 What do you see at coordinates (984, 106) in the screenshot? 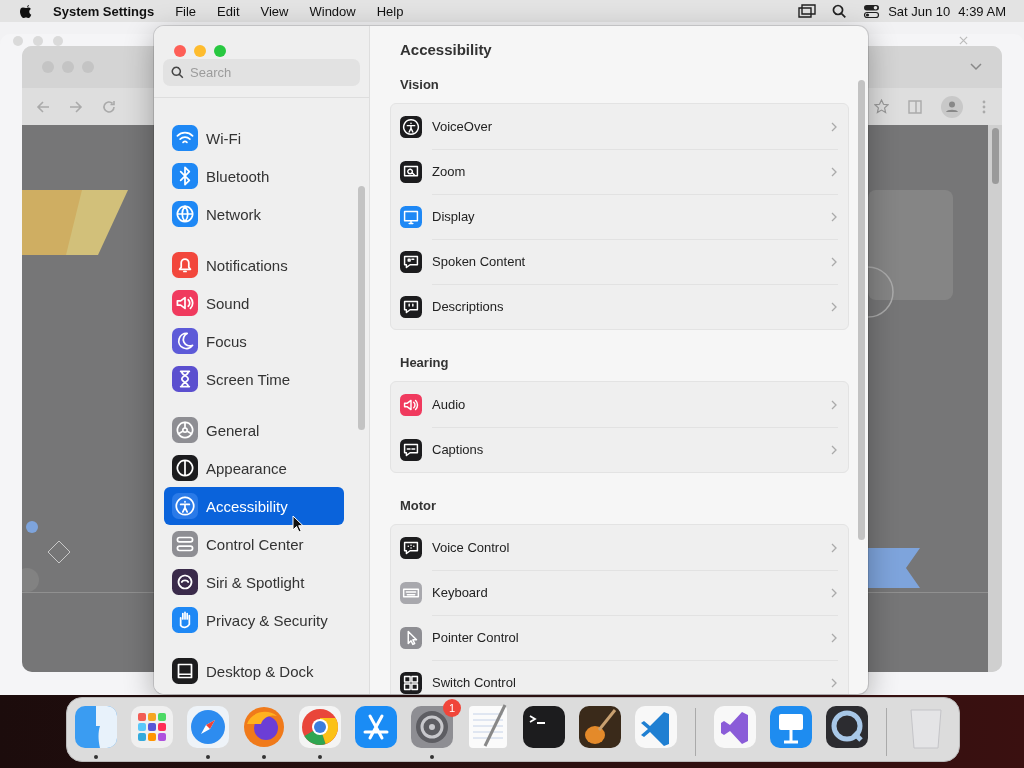
I see `more-icon` at bounding box center [984, 106].